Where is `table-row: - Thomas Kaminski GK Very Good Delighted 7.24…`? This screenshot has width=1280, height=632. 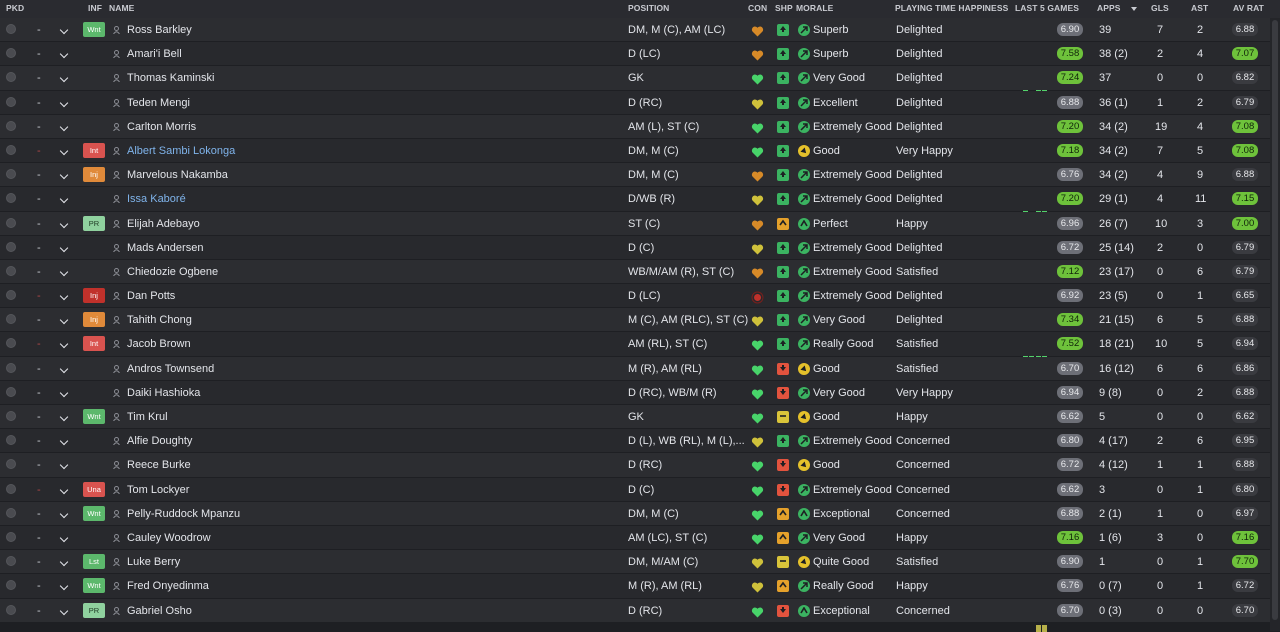 table-row: - Thomas Kaminski GK Very Good Delighted 7.24… is located at coordinates (635, 83).